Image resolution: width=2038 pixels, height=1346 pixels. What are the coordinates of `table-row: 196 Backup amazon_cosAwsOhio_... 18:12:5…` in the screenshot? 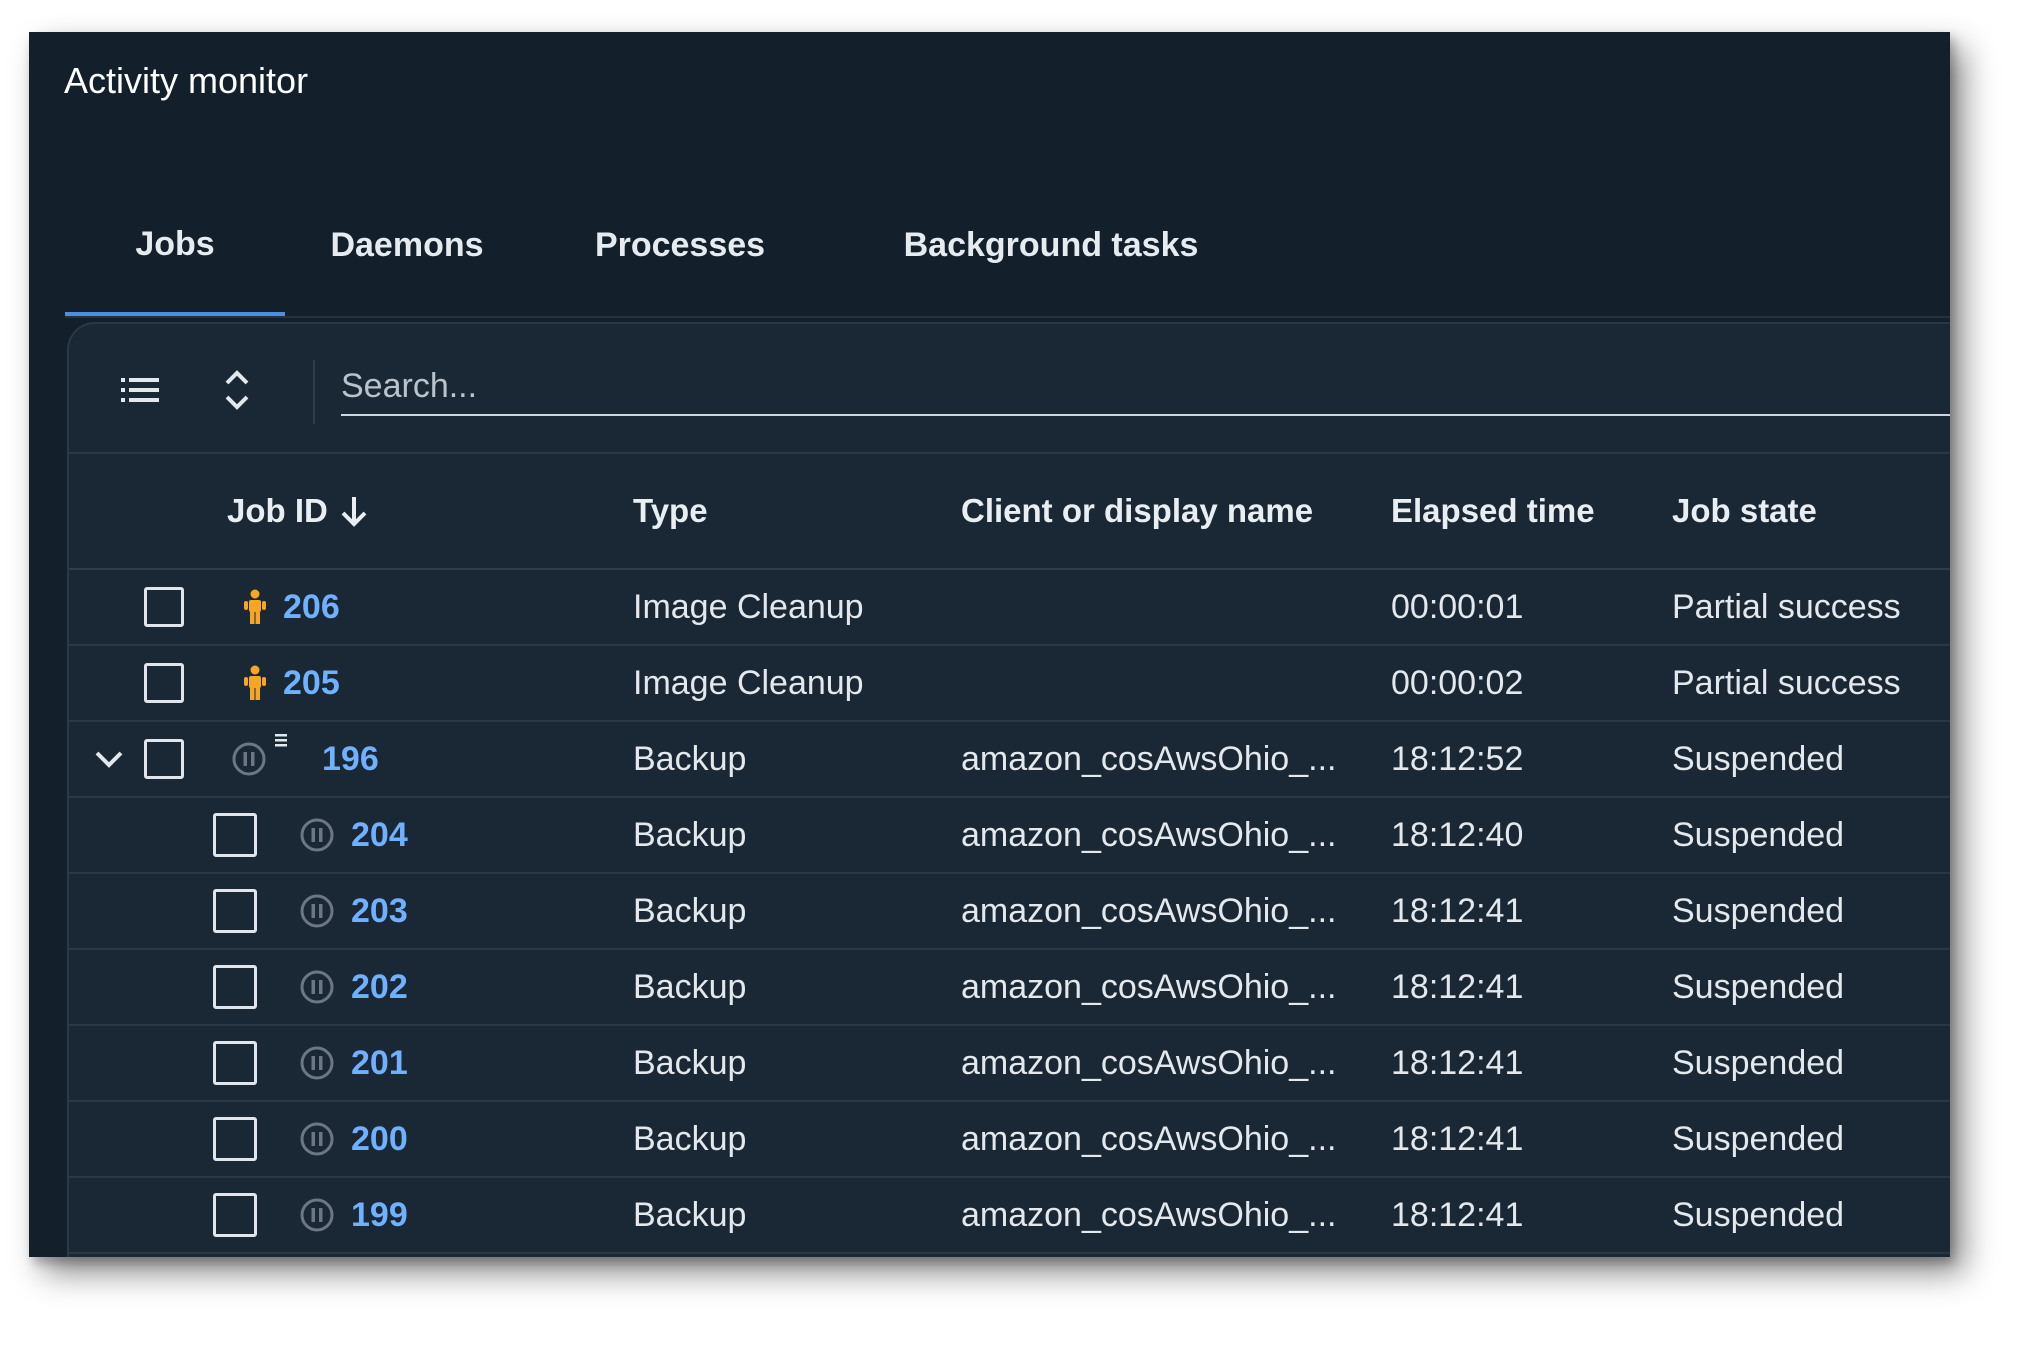 It's located at (1009, 760).